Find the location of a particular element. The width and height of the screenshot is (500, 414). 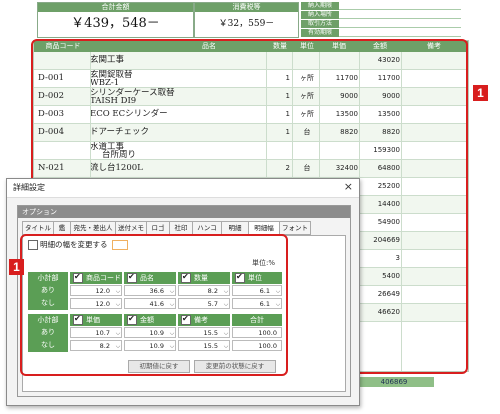

total-label: 合計金額 is located at coordinates (115, 7).